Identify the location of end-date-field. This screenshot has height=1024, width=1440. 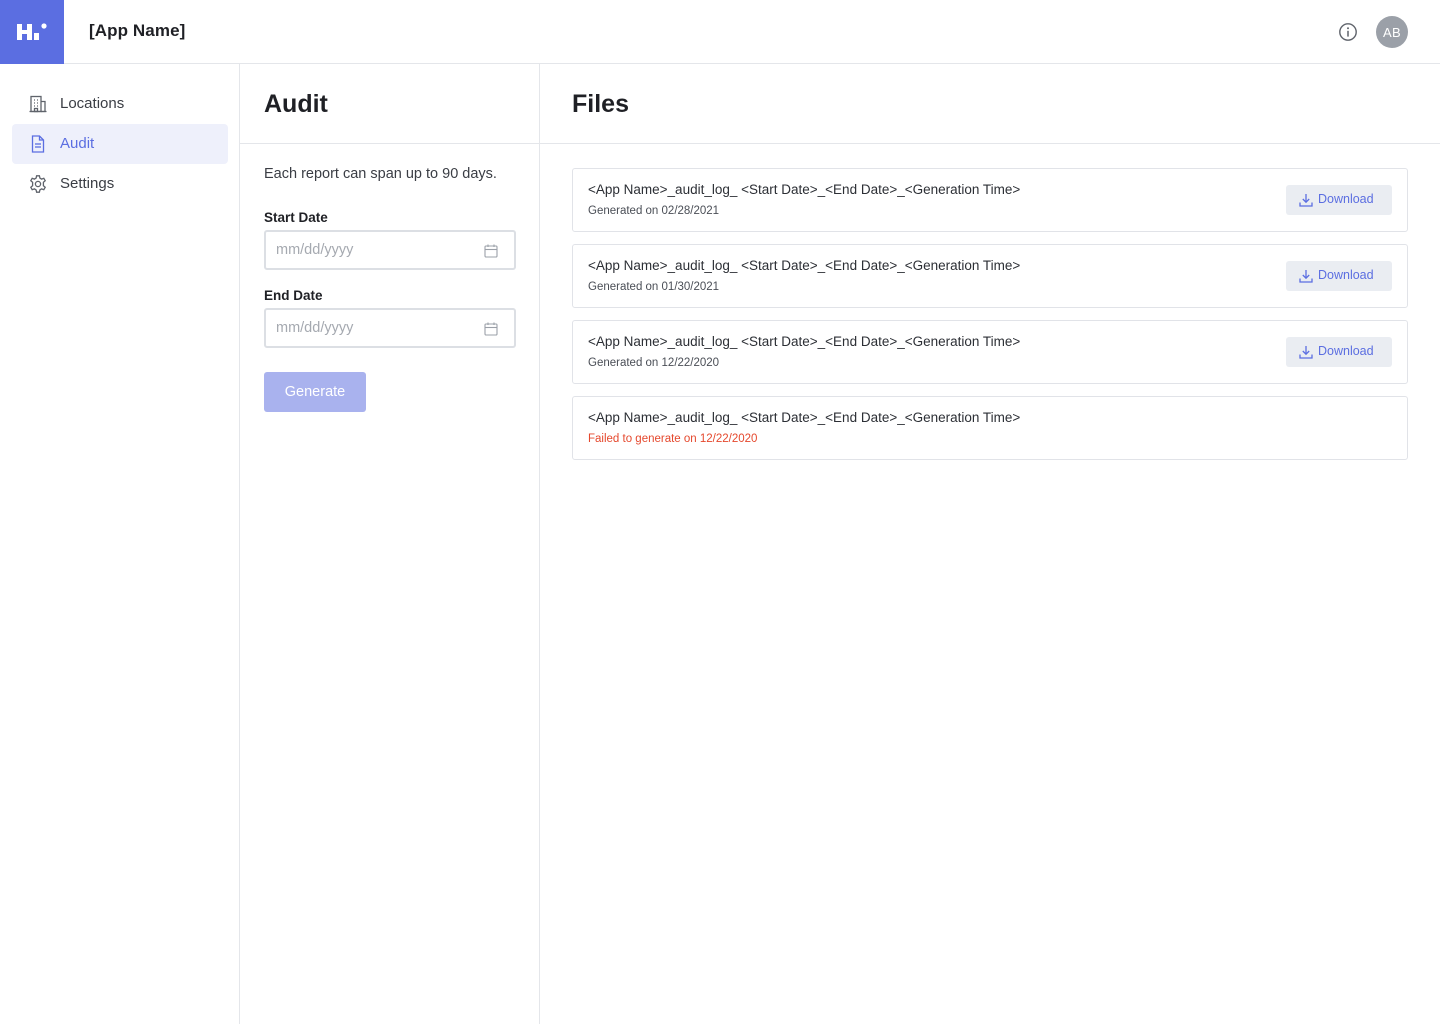
(390, 328).